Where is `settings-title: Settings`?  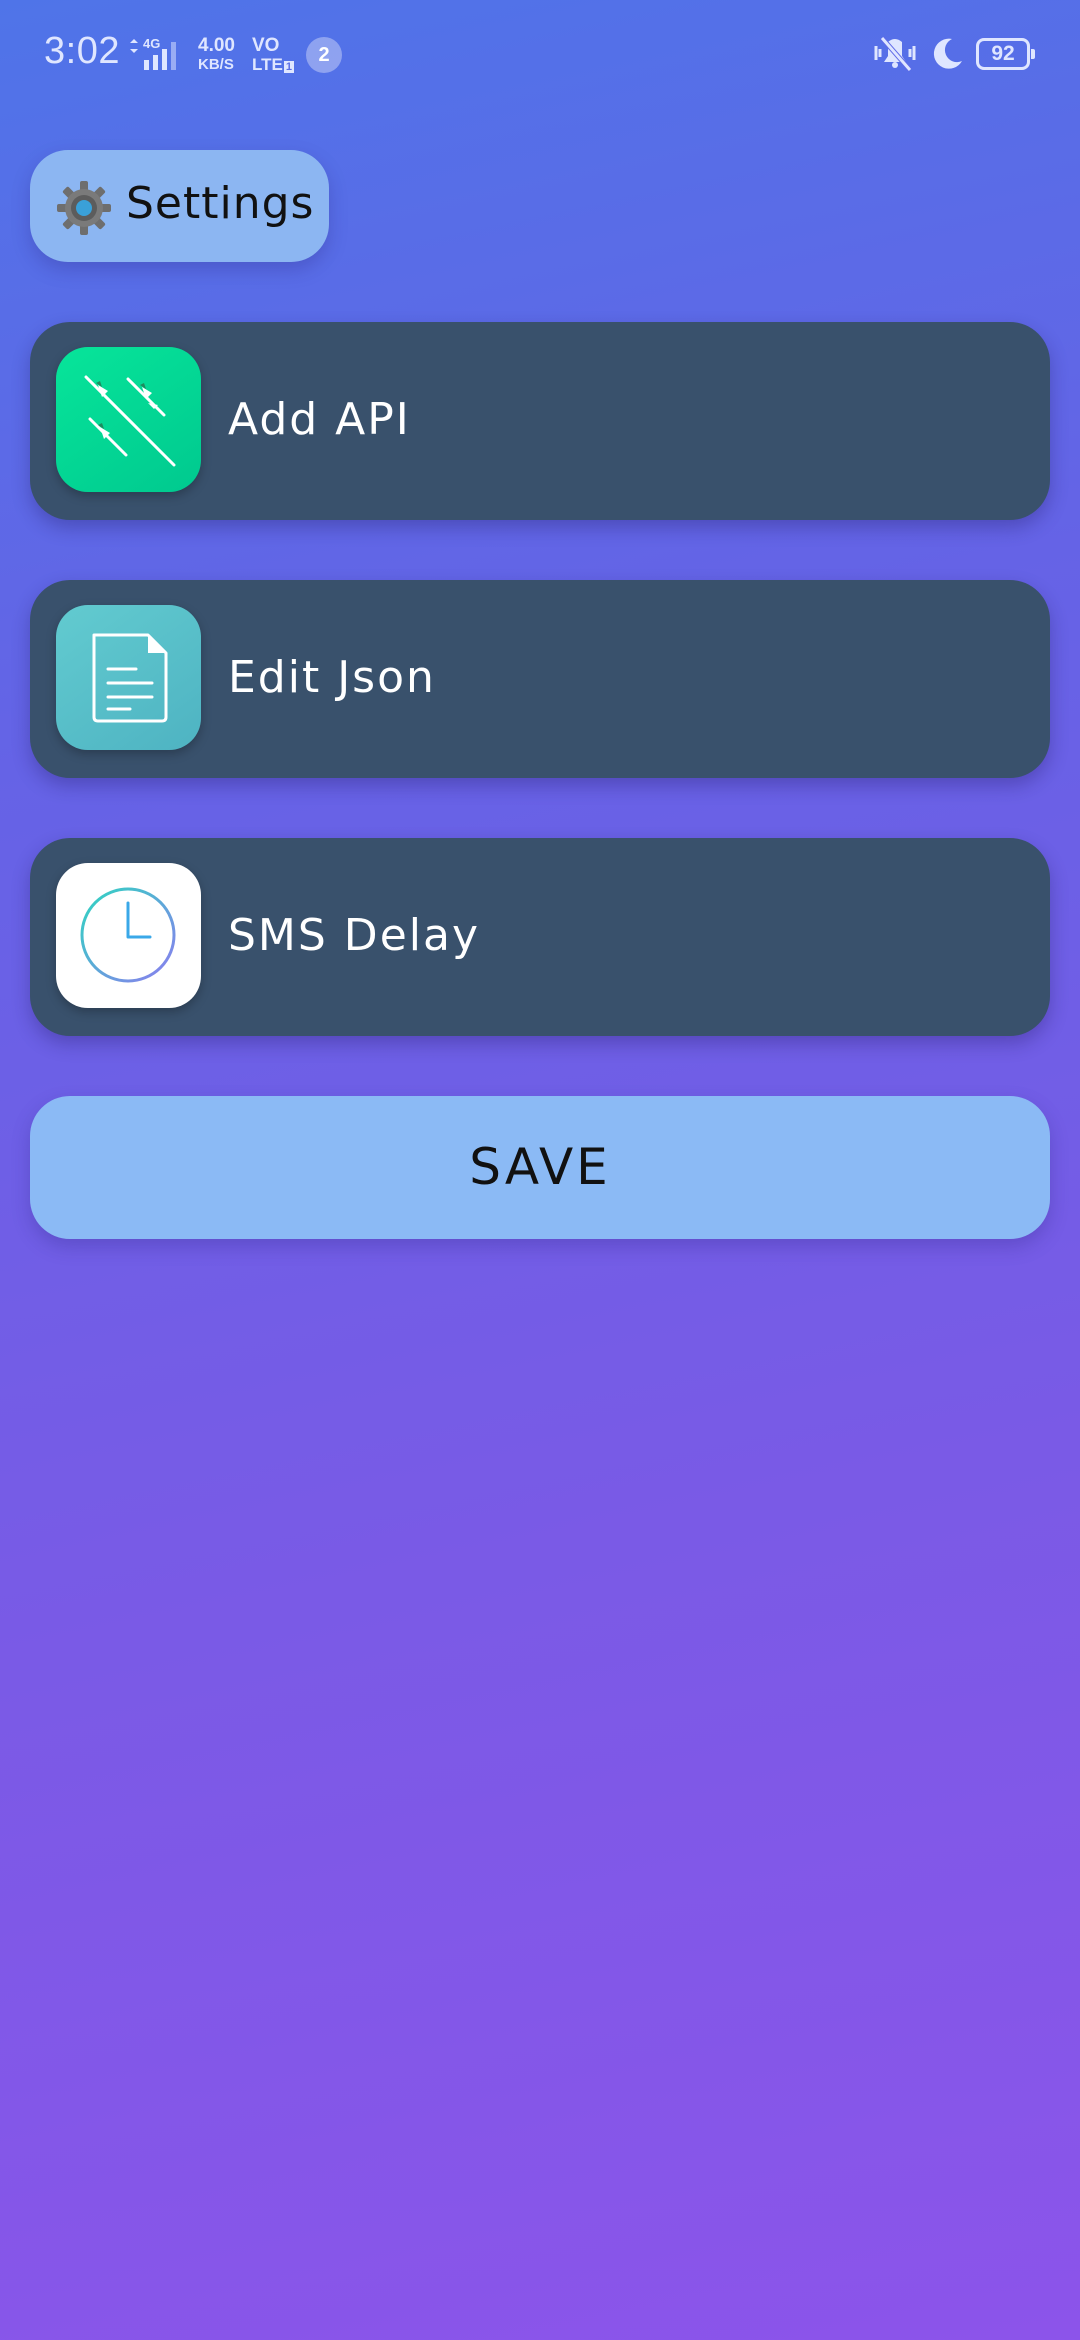
settings-title: Settings is located at coordinates (220, 203).